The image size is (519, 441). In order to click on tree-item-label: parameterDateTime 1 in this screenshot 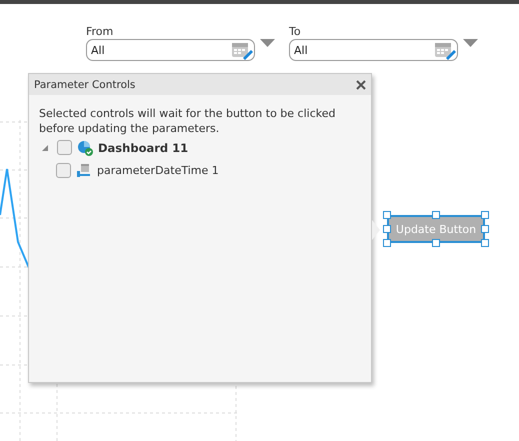, I will do `click(158, 170)`.